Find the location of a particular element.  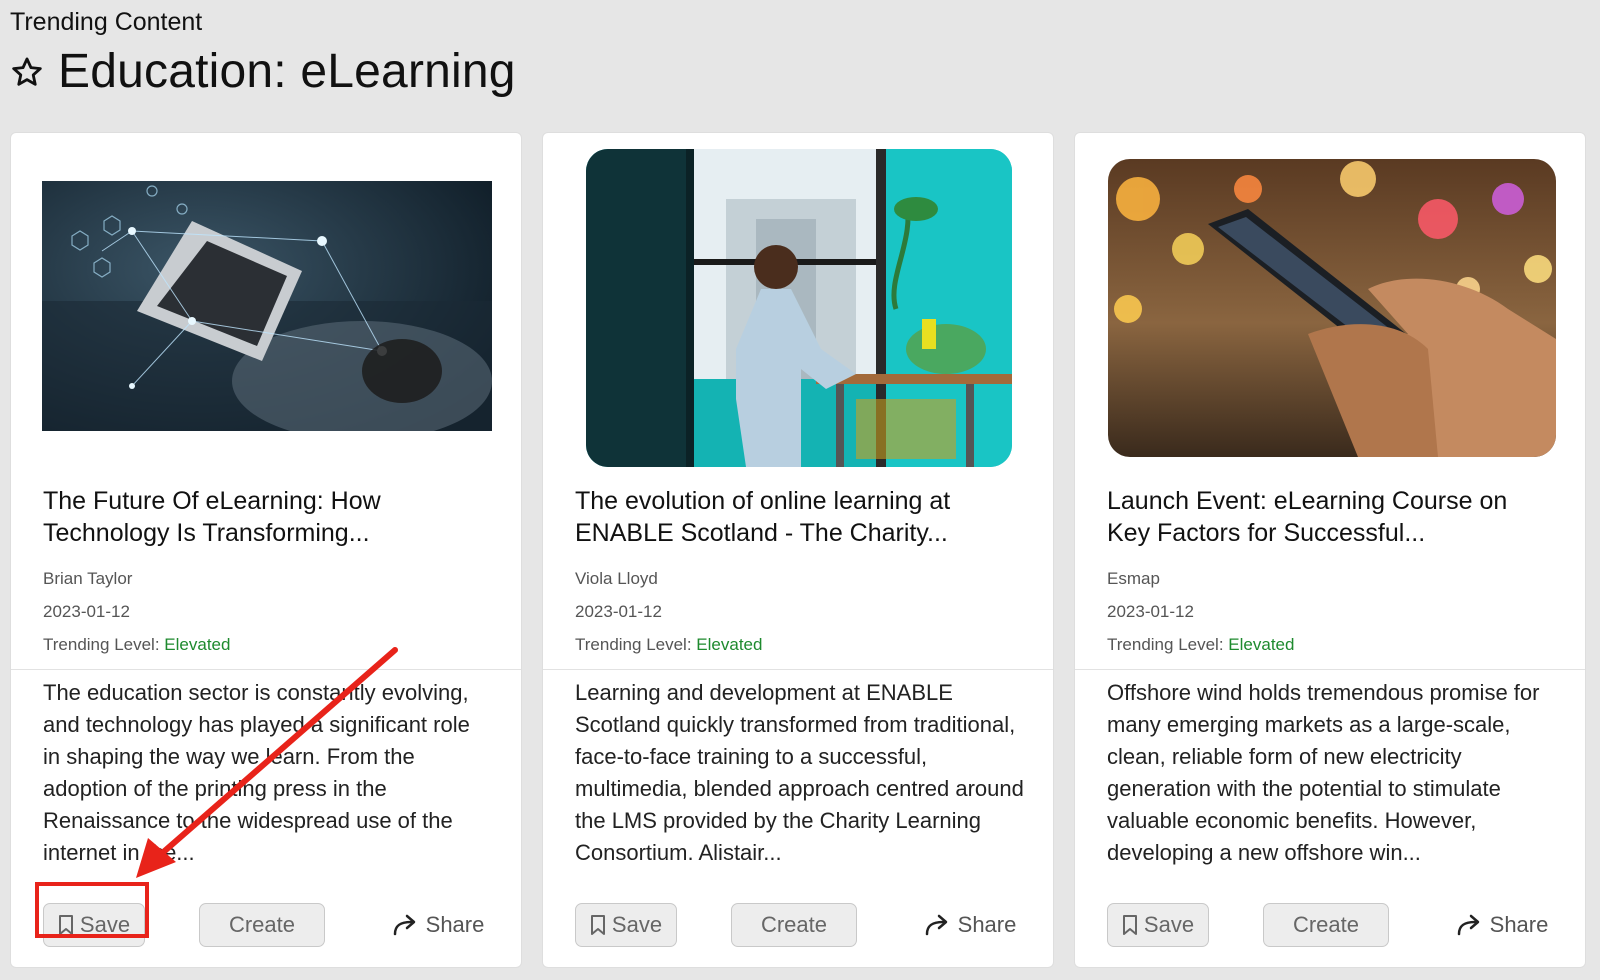

card-thumbnail-office is located at coordinates (799, 308).